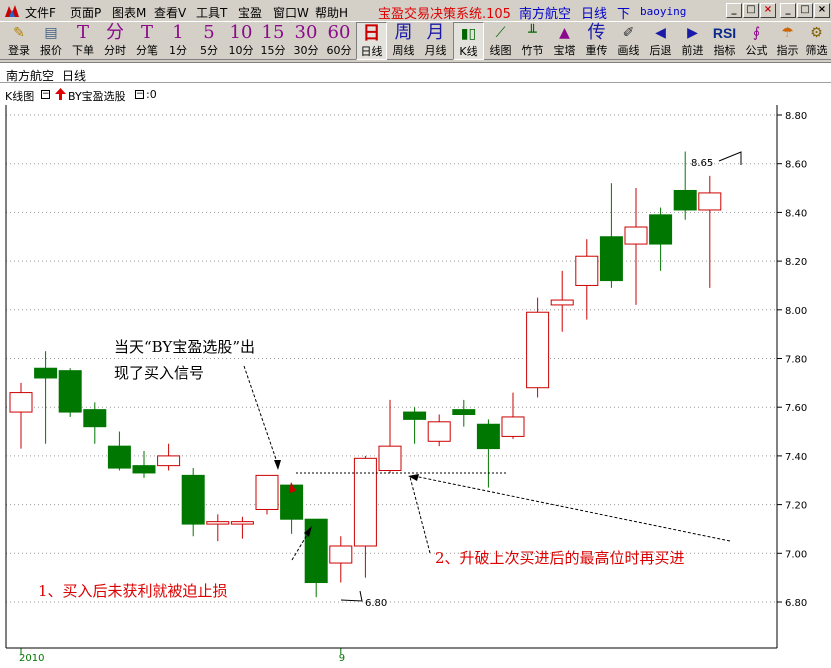 This screenshot has height=668, width=831. I want to click on low-marker, so click(351, 596).